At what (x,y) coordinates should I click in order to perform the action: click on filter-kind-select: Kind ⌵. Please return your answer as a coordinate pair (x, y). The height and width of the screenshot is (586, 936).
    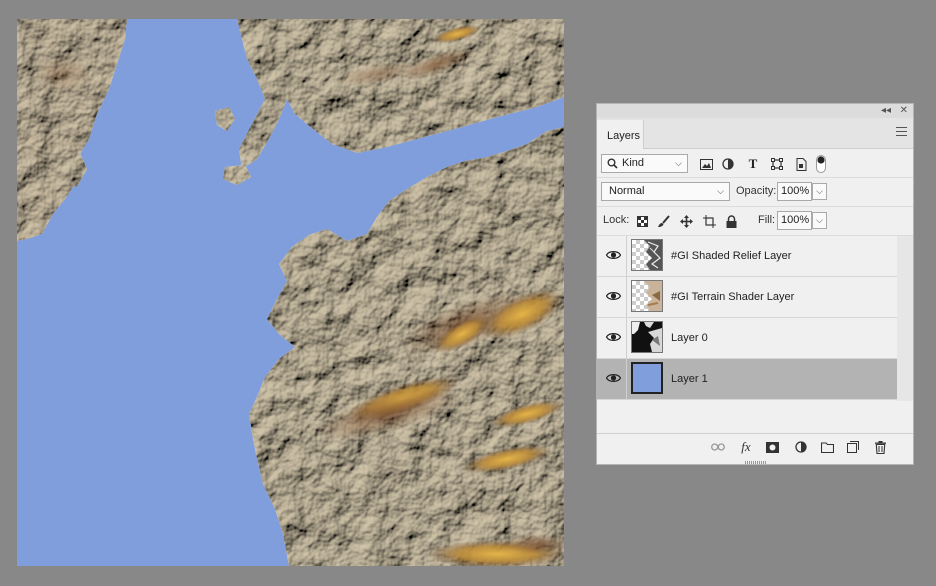
    Looking at the image, I should click on (644, 163).